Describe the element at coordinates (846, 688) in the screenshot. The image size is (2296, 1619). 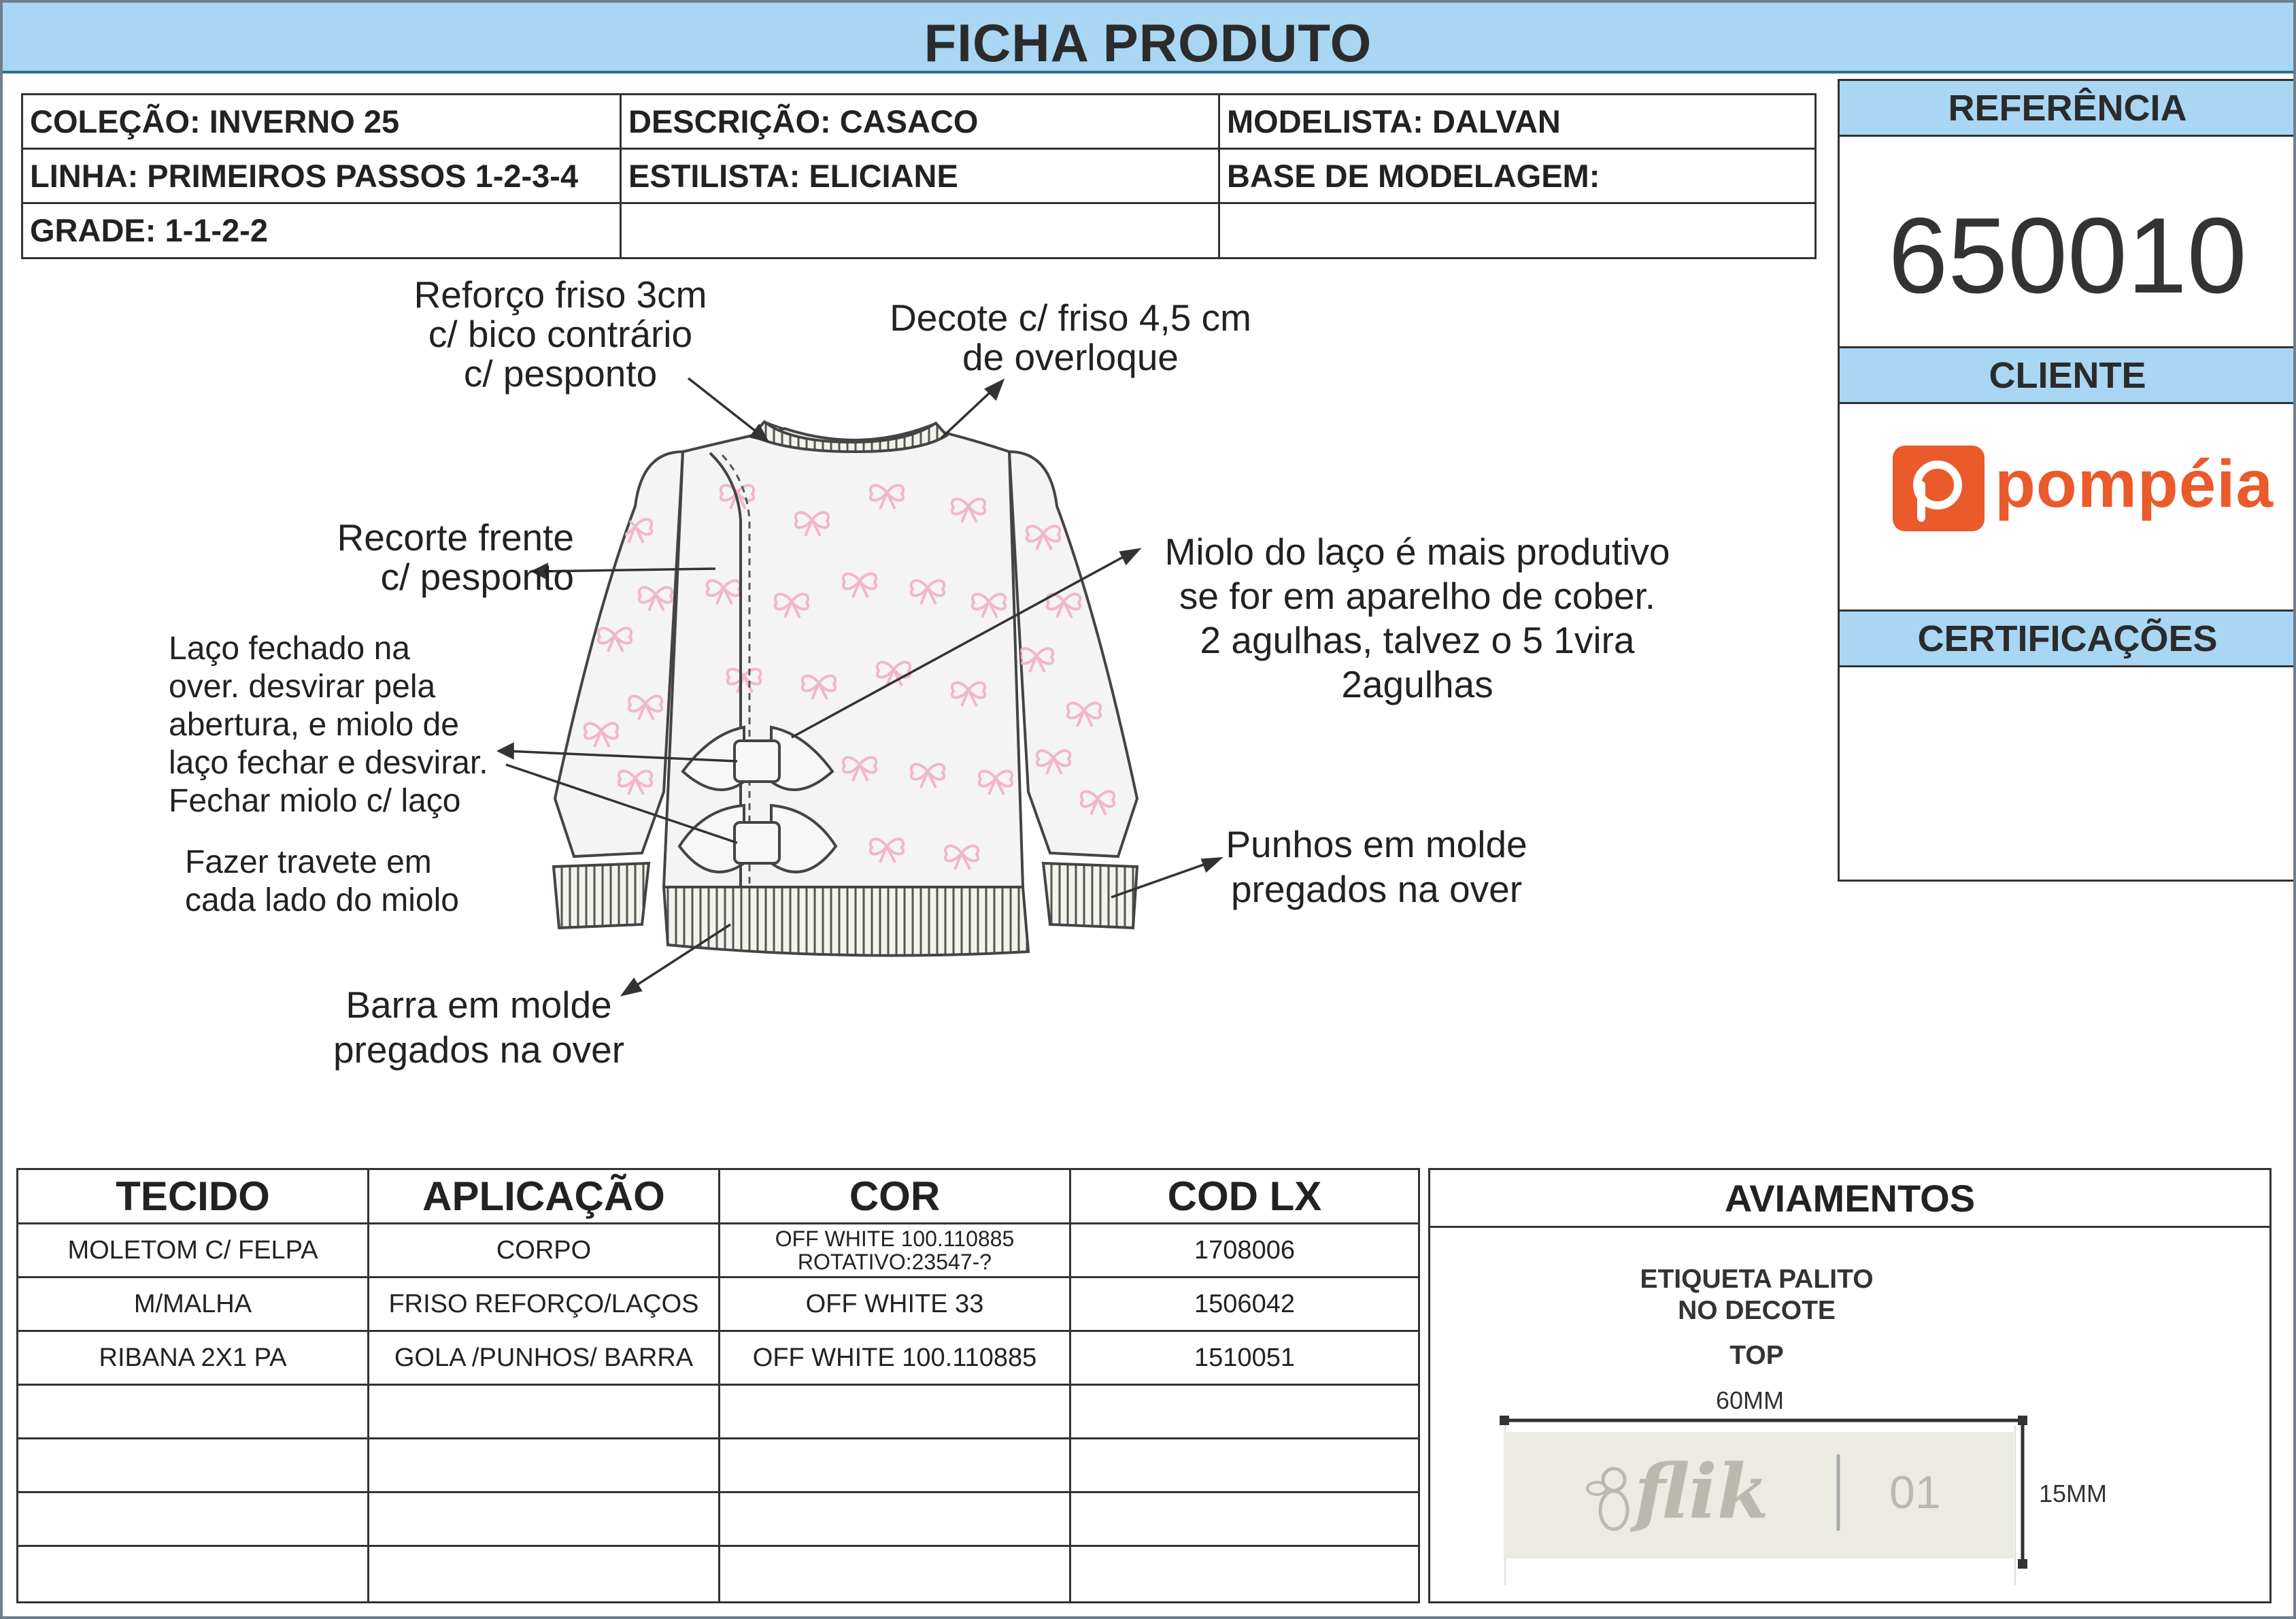
I see `garment-body` at that location.